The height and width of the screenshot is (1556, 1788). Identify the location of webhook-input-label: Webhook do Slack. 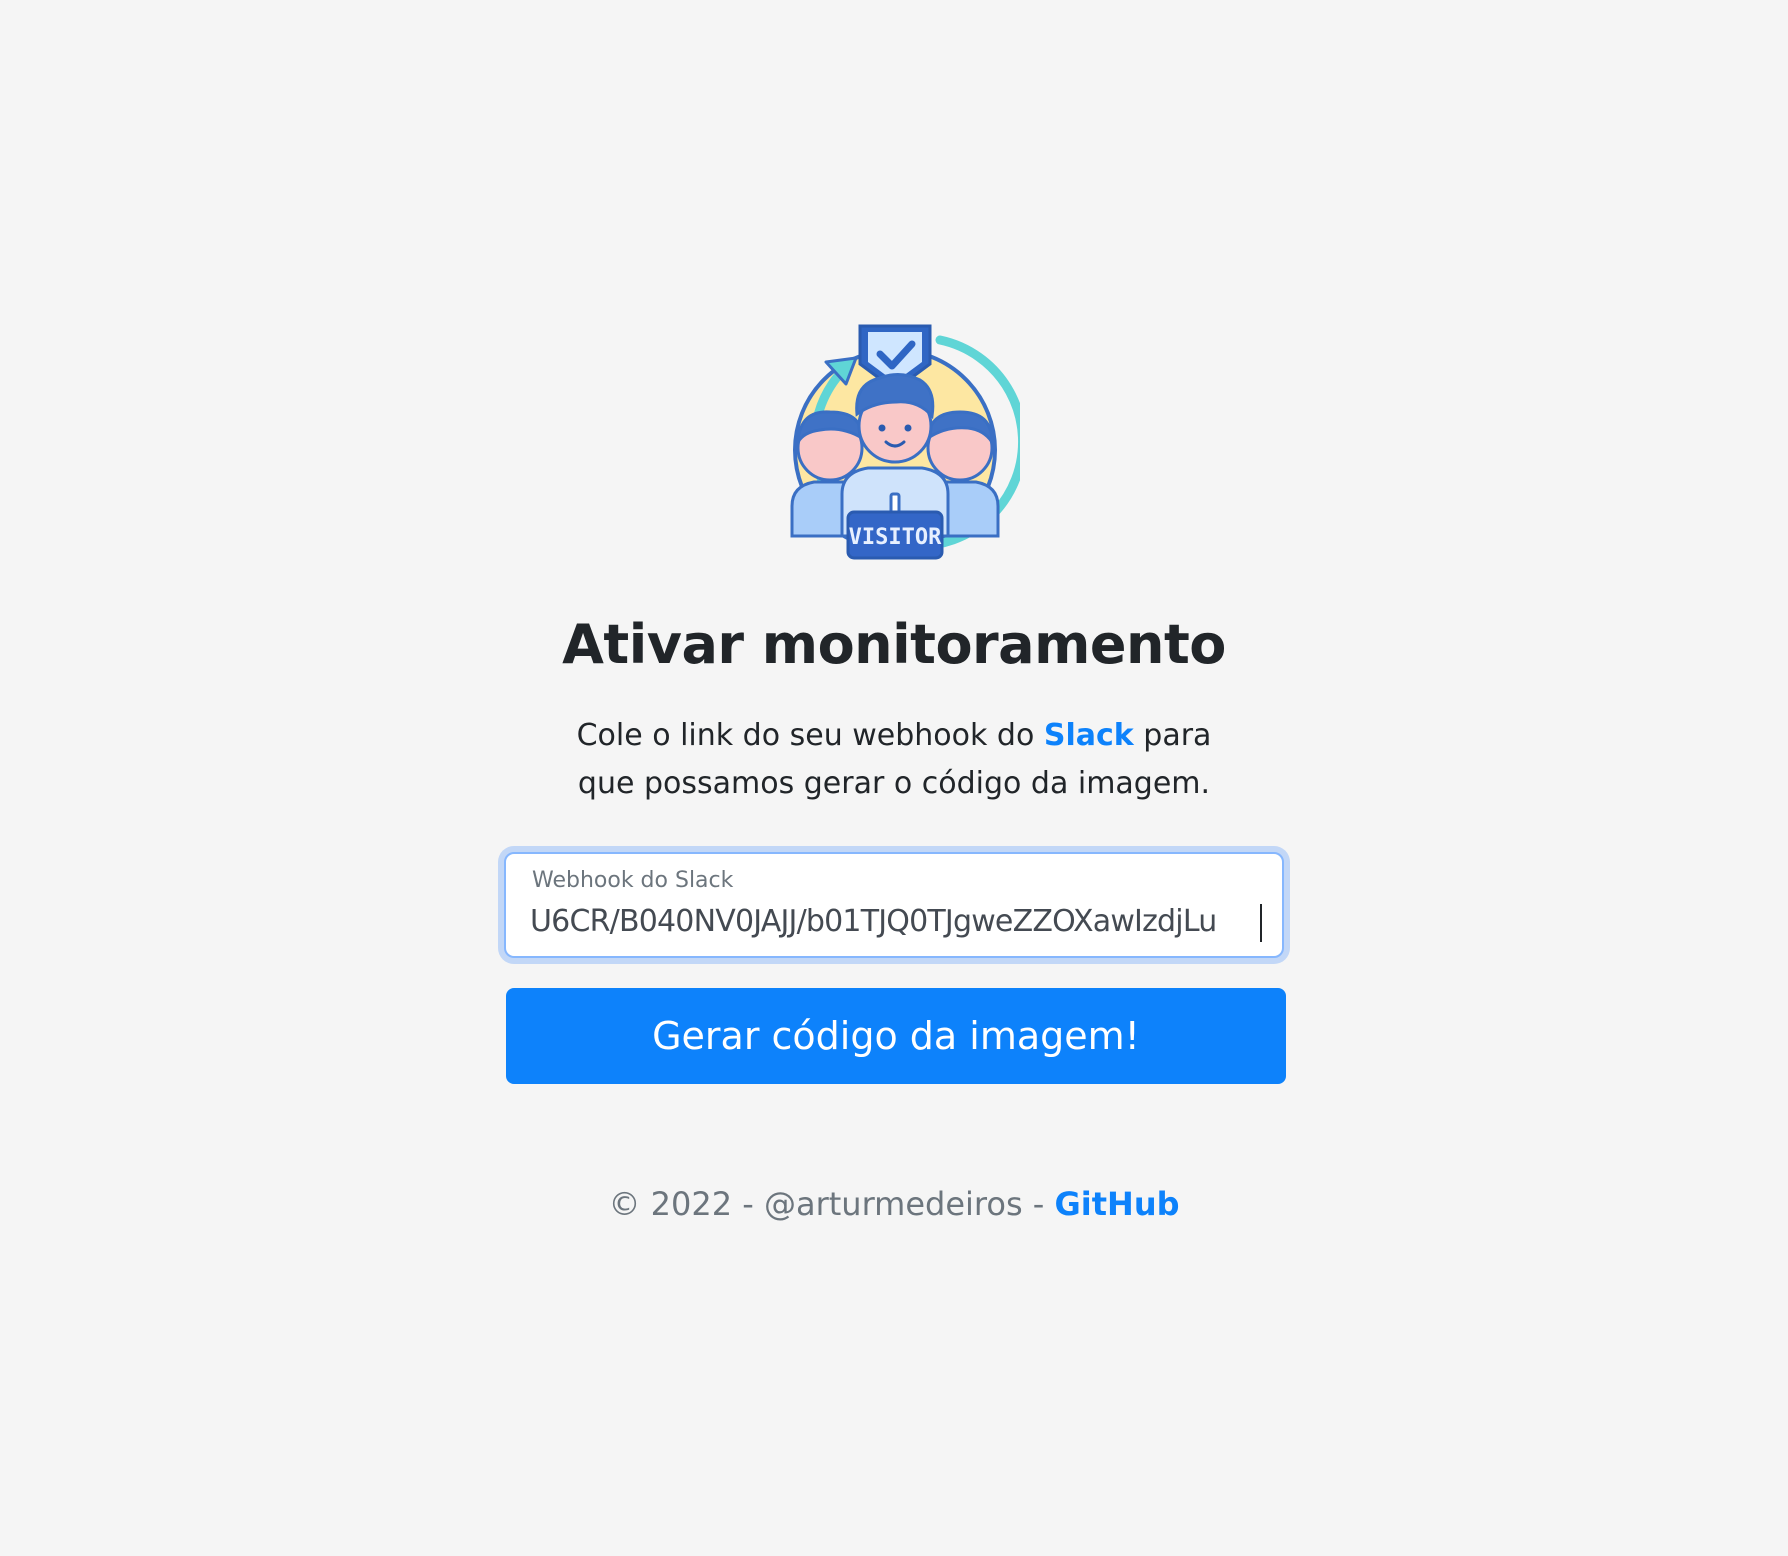
(633, 880).